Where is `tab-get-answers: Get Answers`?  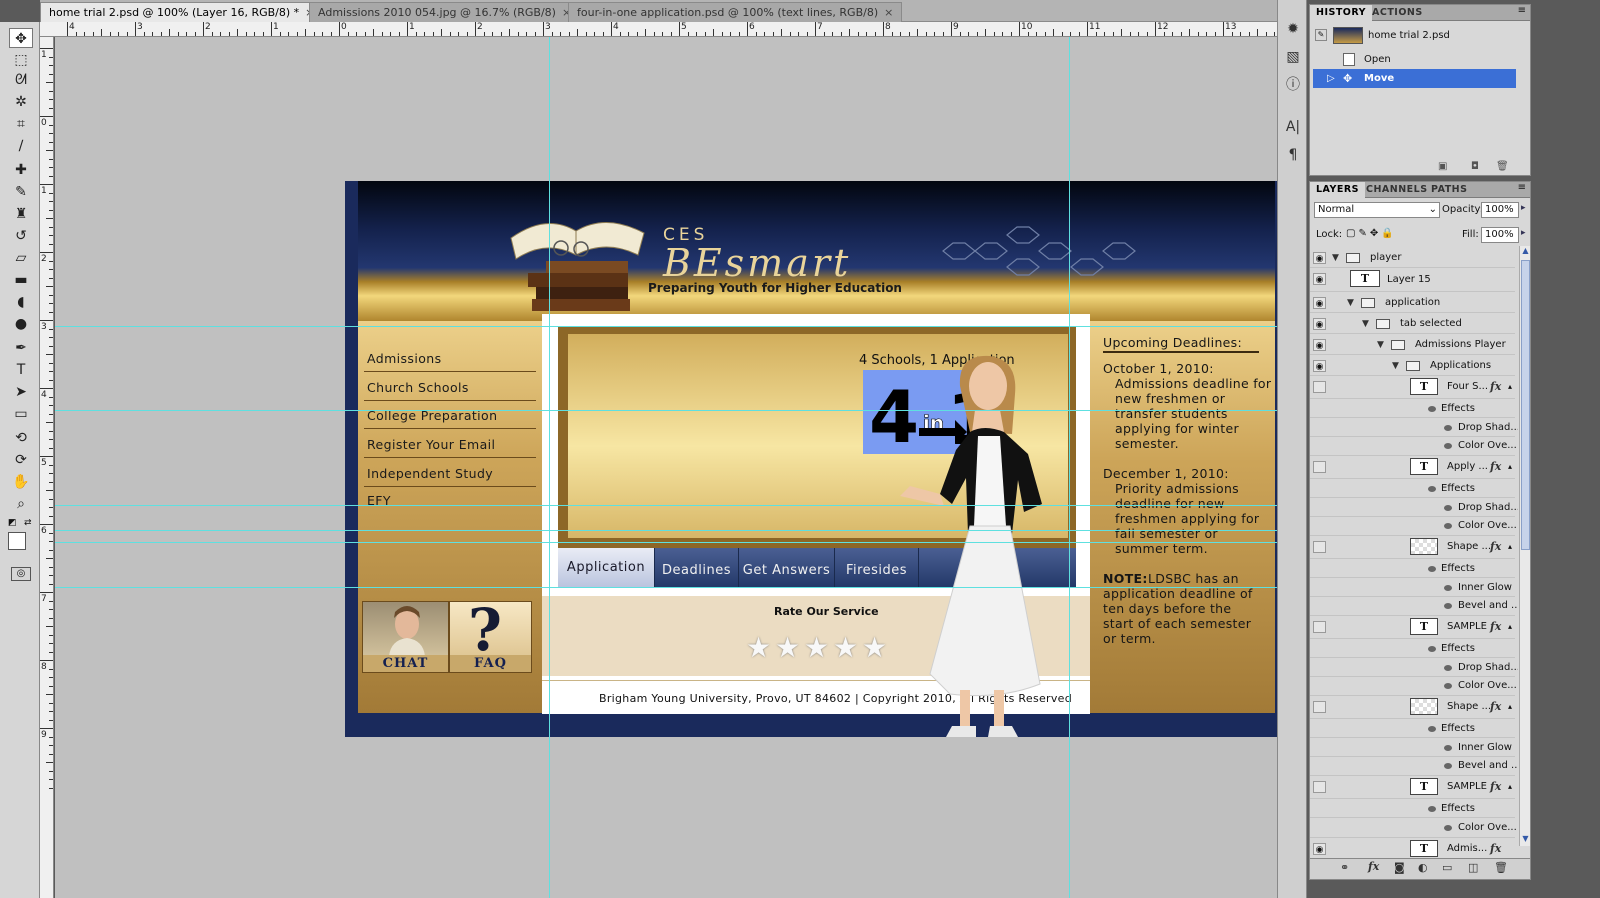 tab-get-answers: Get Answers is located at coordinates (787, 568).